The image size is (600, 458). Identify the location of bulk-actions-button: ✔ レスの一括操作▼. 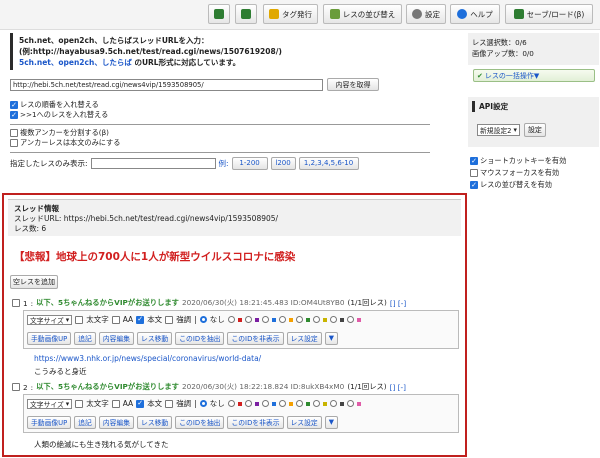
(534, 75).